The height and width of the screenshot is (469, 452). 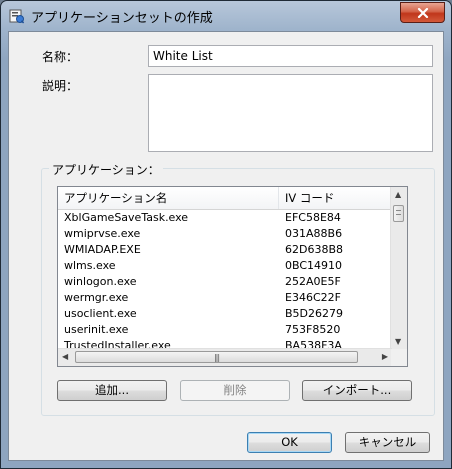 I want to click on applications-group-label: アプリケーション：, so click(x=106, y=169).